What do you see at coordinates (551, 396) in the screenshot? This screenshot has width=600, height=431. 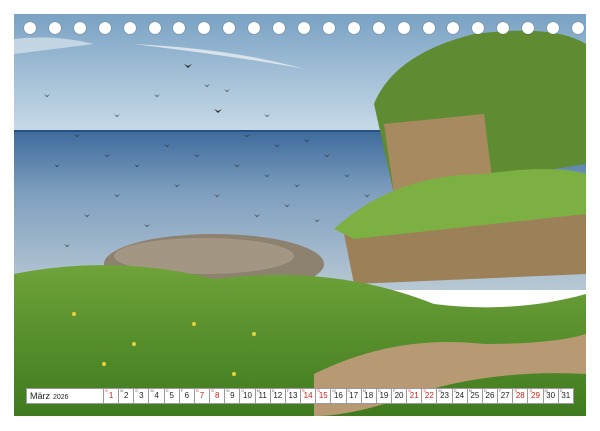 I see `day-cell: M 30` at bounding box center [551, 396].